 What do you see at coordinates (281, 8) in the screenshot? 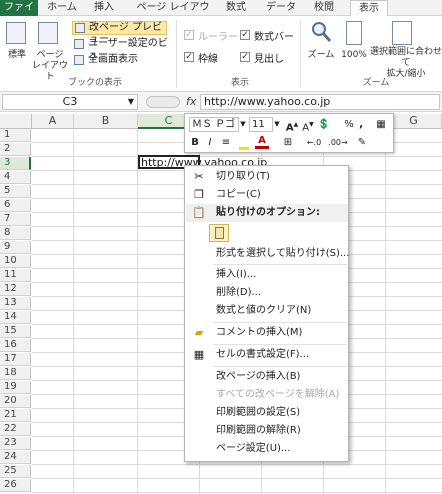
I see `tab-data: データ` at bounding box center [281, 8].